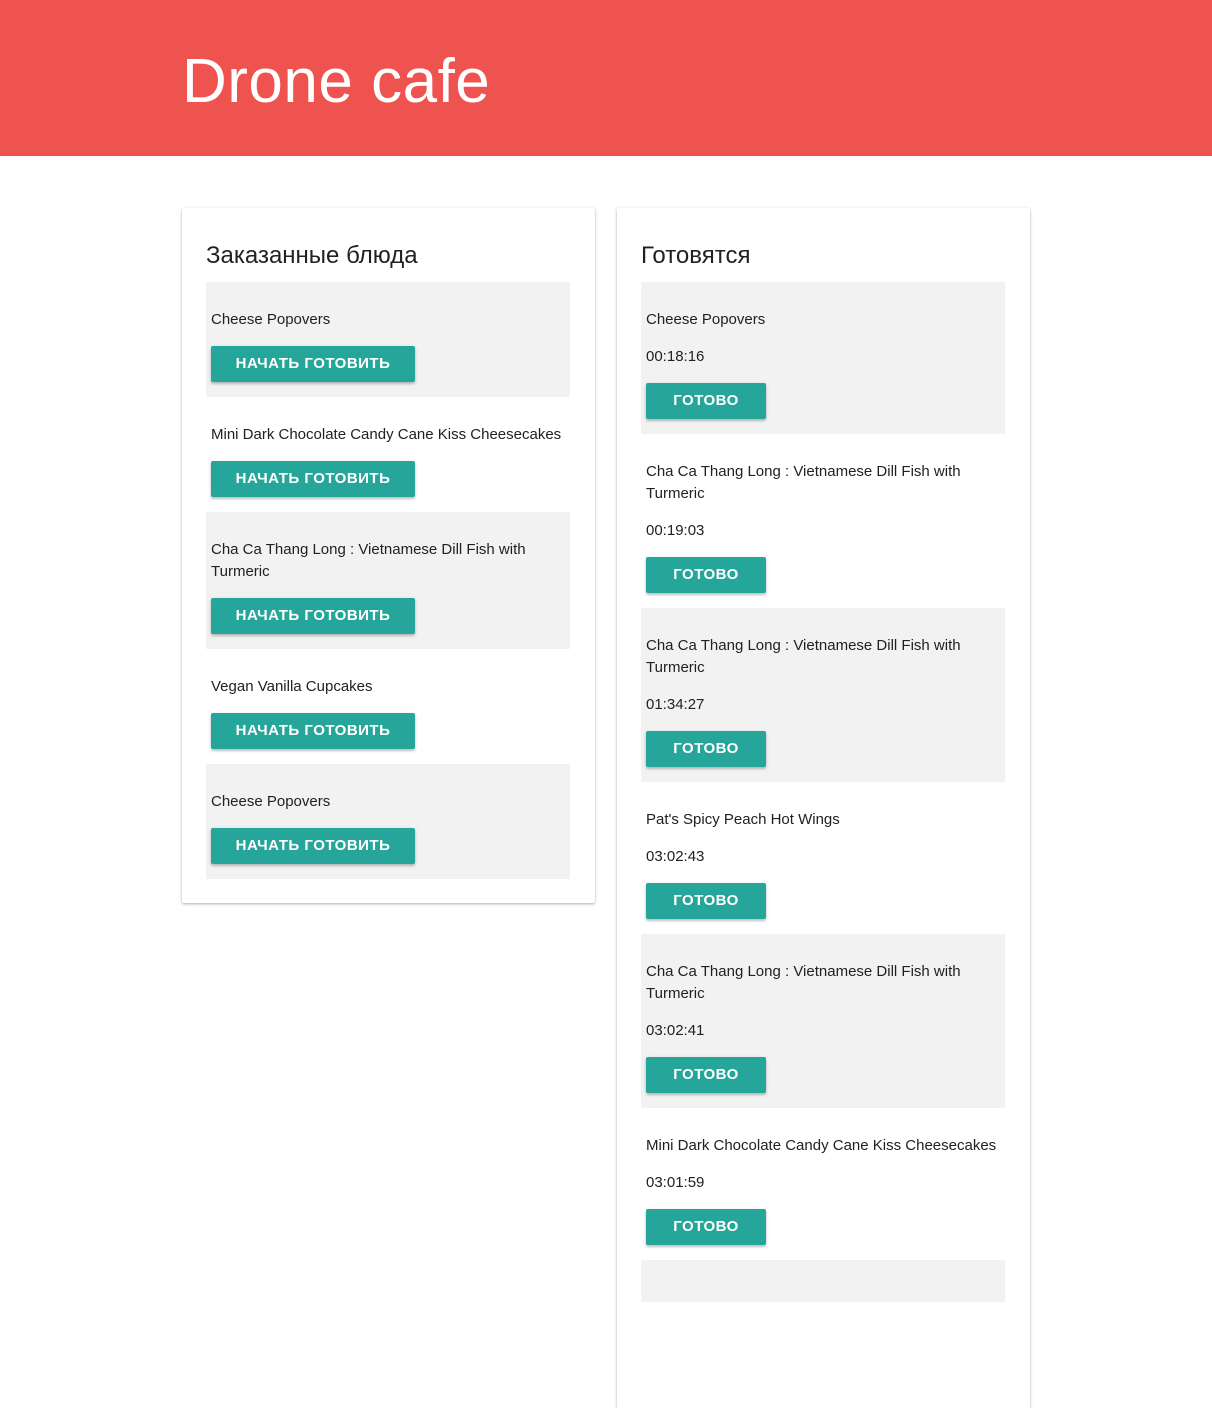 The image size is (1212, 1408). Describe the element at coordinates (675, 856) in the screenshot. I see `cooking-timer: 03:02:43` at that location.